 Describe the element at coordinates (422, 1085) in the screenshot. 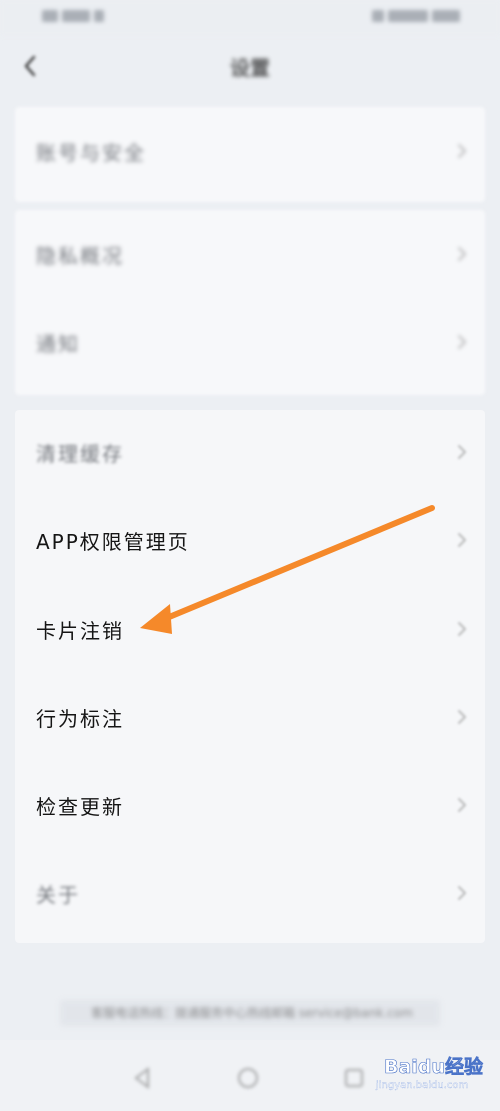

I see `watermark-url: jingyan.baidu.com` at that location.